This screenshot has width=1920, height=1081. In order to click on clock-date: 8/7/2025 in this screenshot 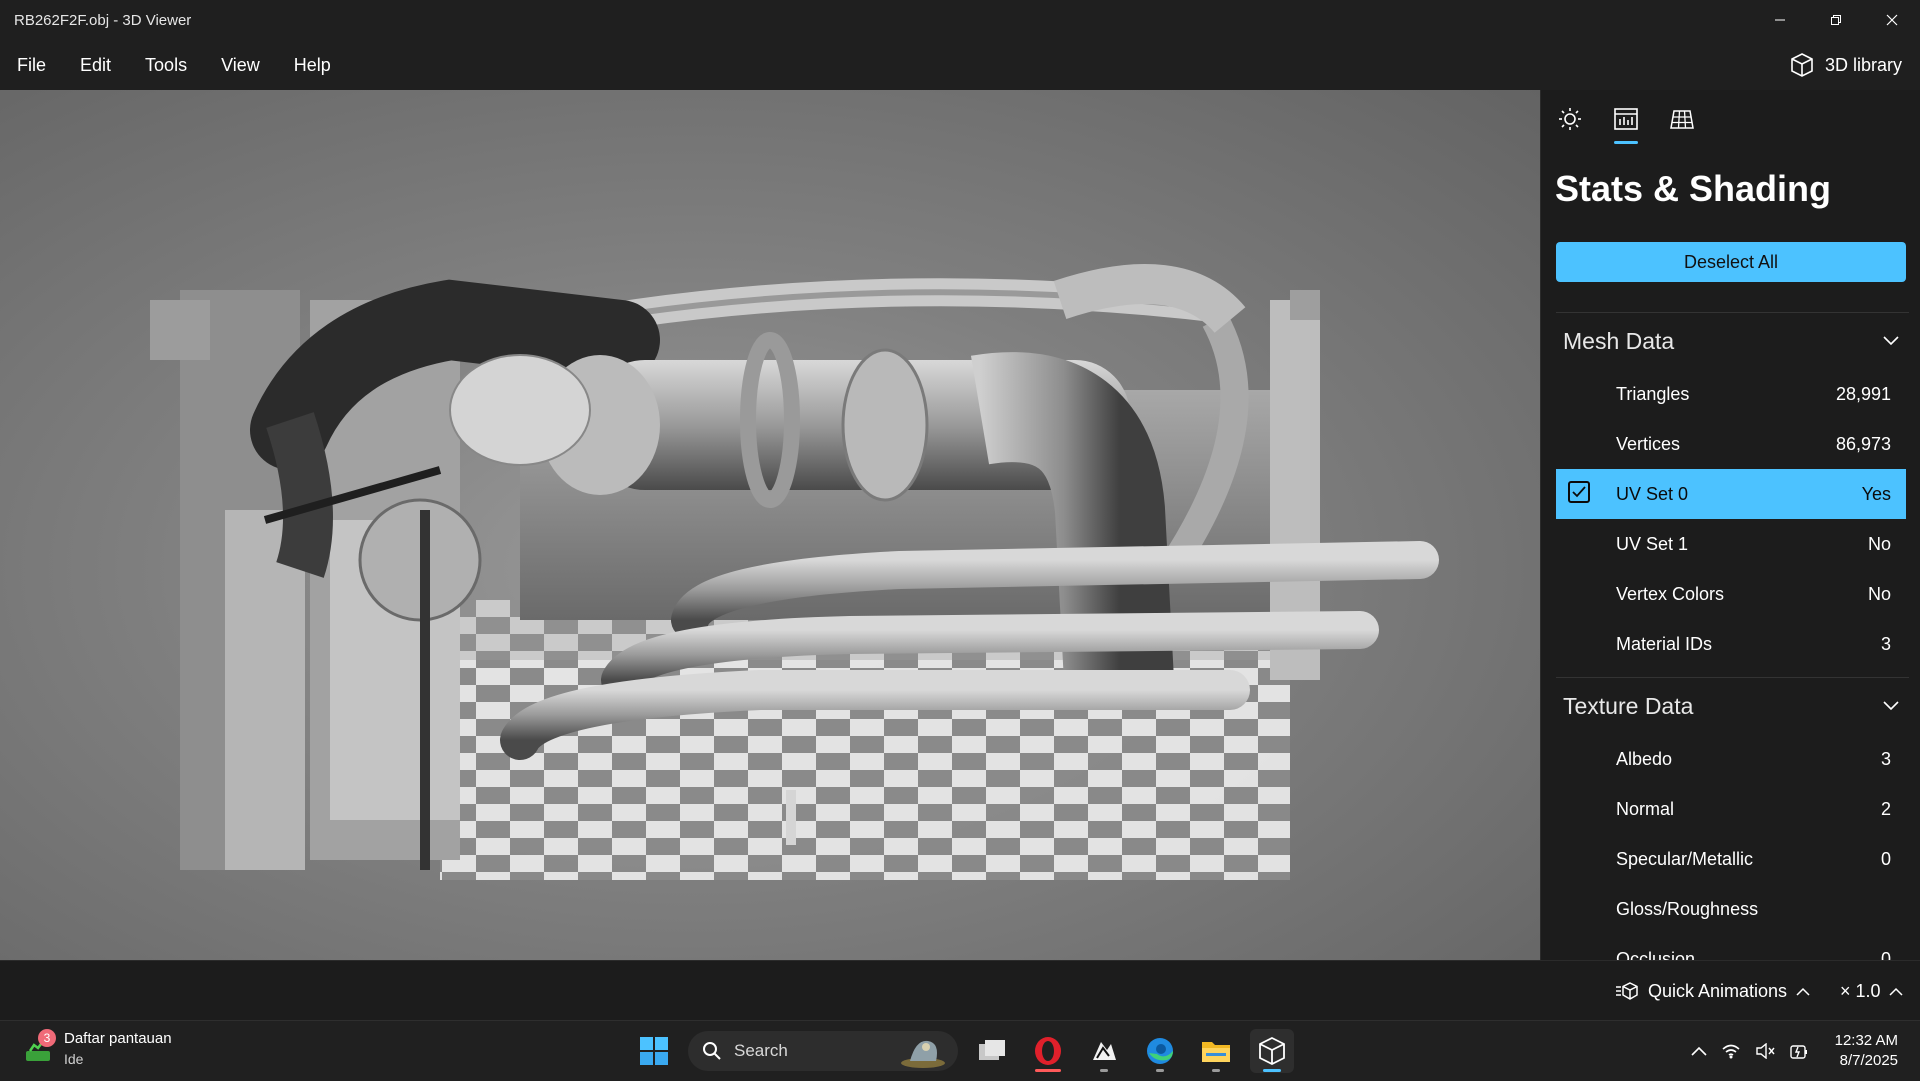, I will do `click(1868, 1060)`.